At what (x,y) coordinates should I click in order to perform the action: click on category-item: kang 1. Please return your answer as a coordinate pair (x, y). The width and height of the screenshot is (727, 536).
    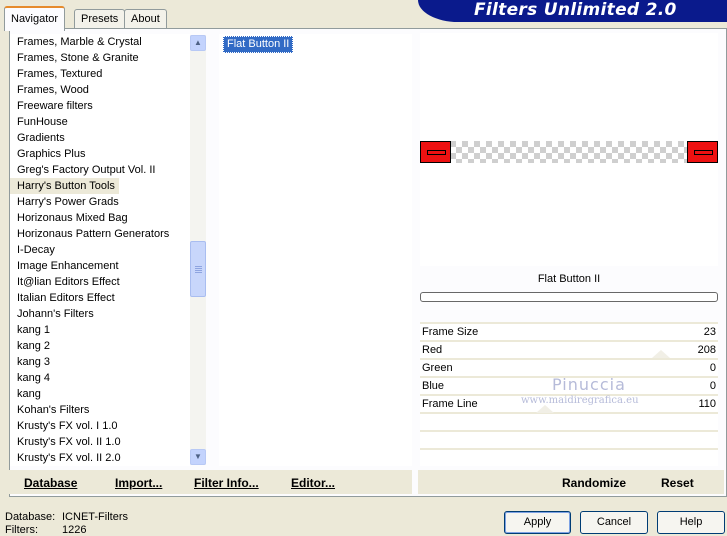
    Looking at the image, I should click on (32, 330).